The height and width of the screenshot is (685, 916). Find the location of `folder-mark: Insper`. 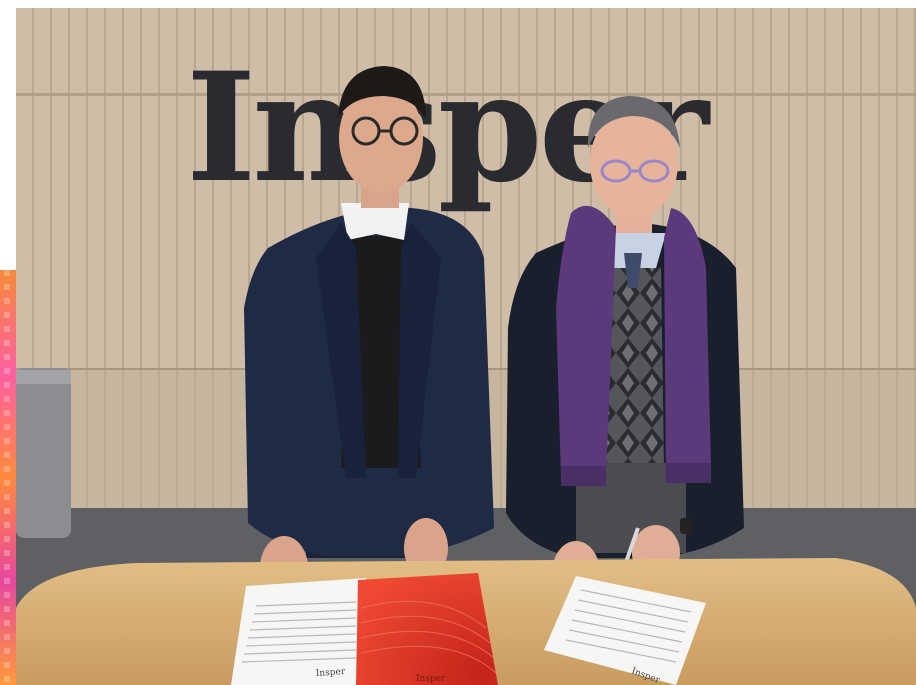

folder-mark: Insper is located at coordinates (431, 679).